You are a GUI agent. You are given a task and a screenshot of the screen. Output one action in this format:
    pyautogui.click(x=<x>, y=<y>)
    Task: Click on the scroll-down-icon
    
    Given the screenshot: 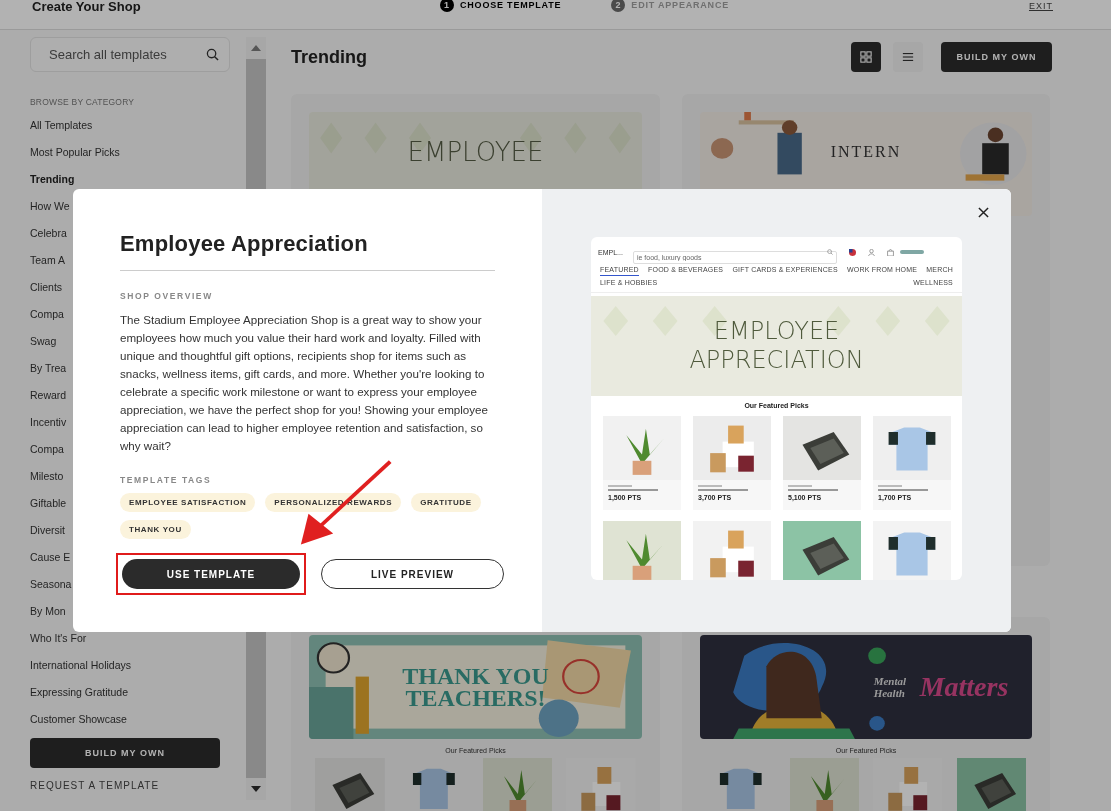 What is the action you would take?
    pyautogui.click(x=256, y=789)
    